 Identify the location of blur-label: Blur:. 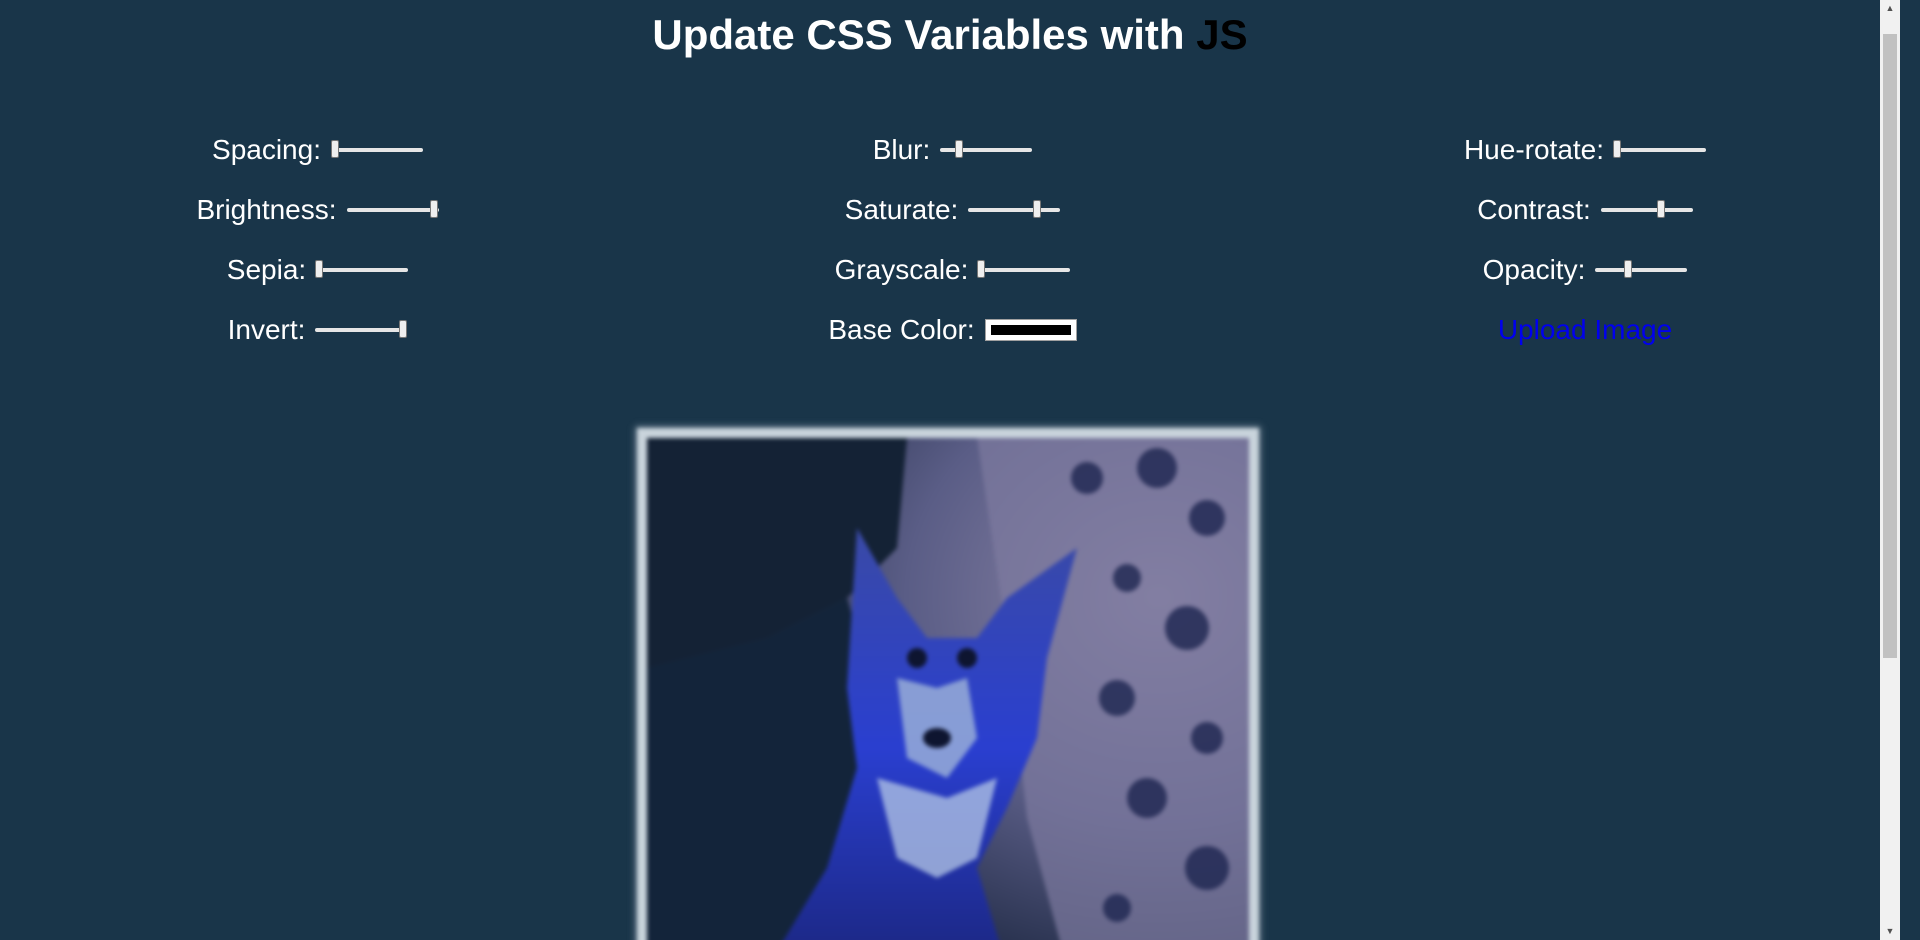
(901, 149).